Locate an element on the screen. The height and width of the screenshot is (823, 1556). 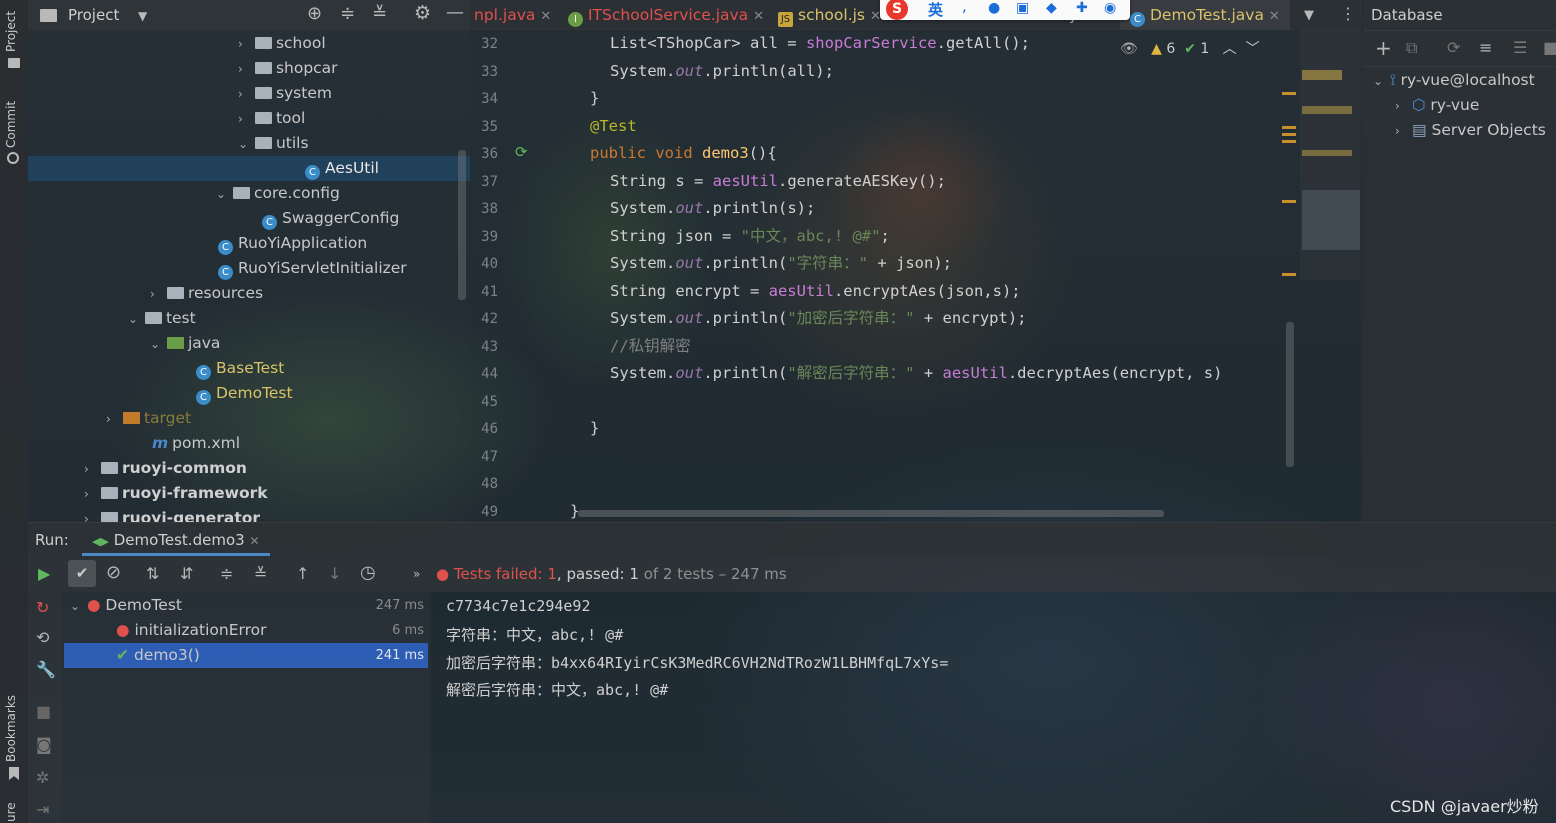
run-tab: ◀▶ DemoTest.demo3 ✕ is located at coordinates (176, 539).